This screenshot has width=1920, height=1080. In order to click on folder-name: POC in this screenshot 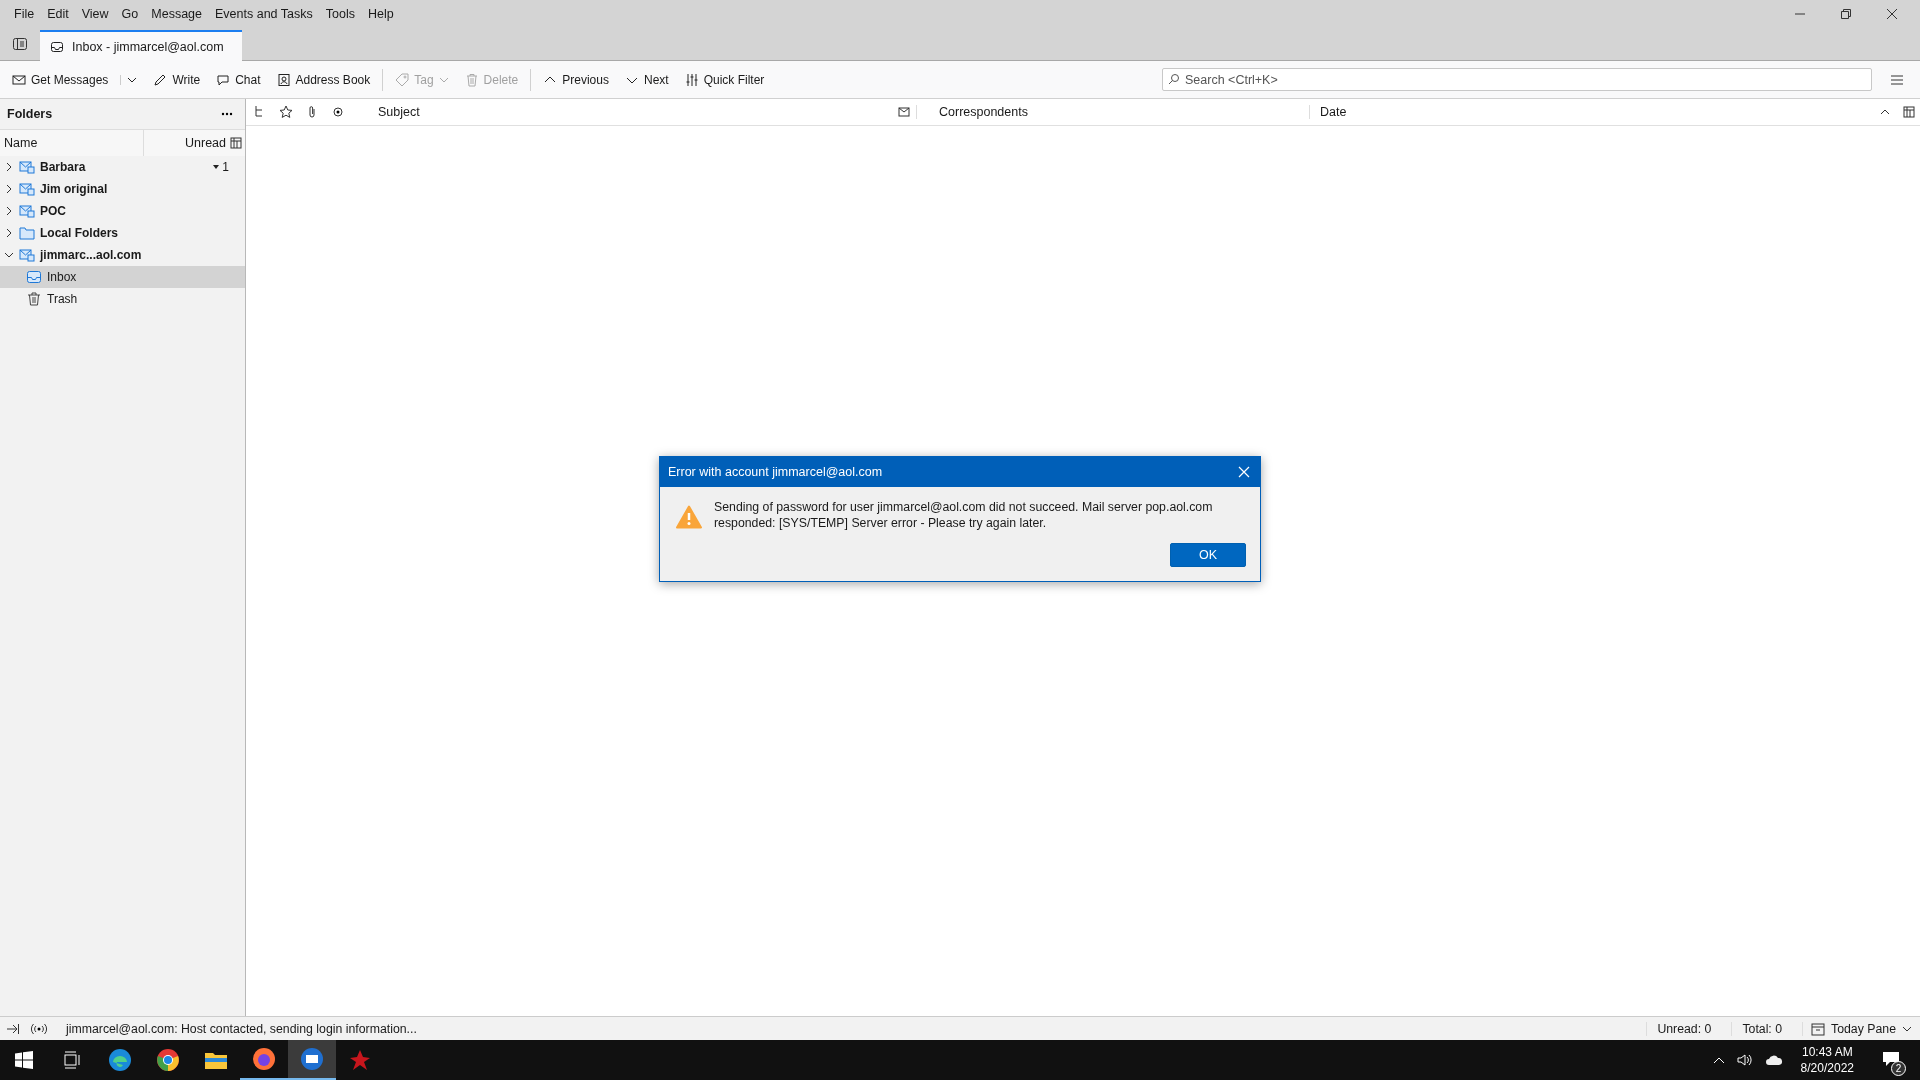, I will do `click(53, 211)`.